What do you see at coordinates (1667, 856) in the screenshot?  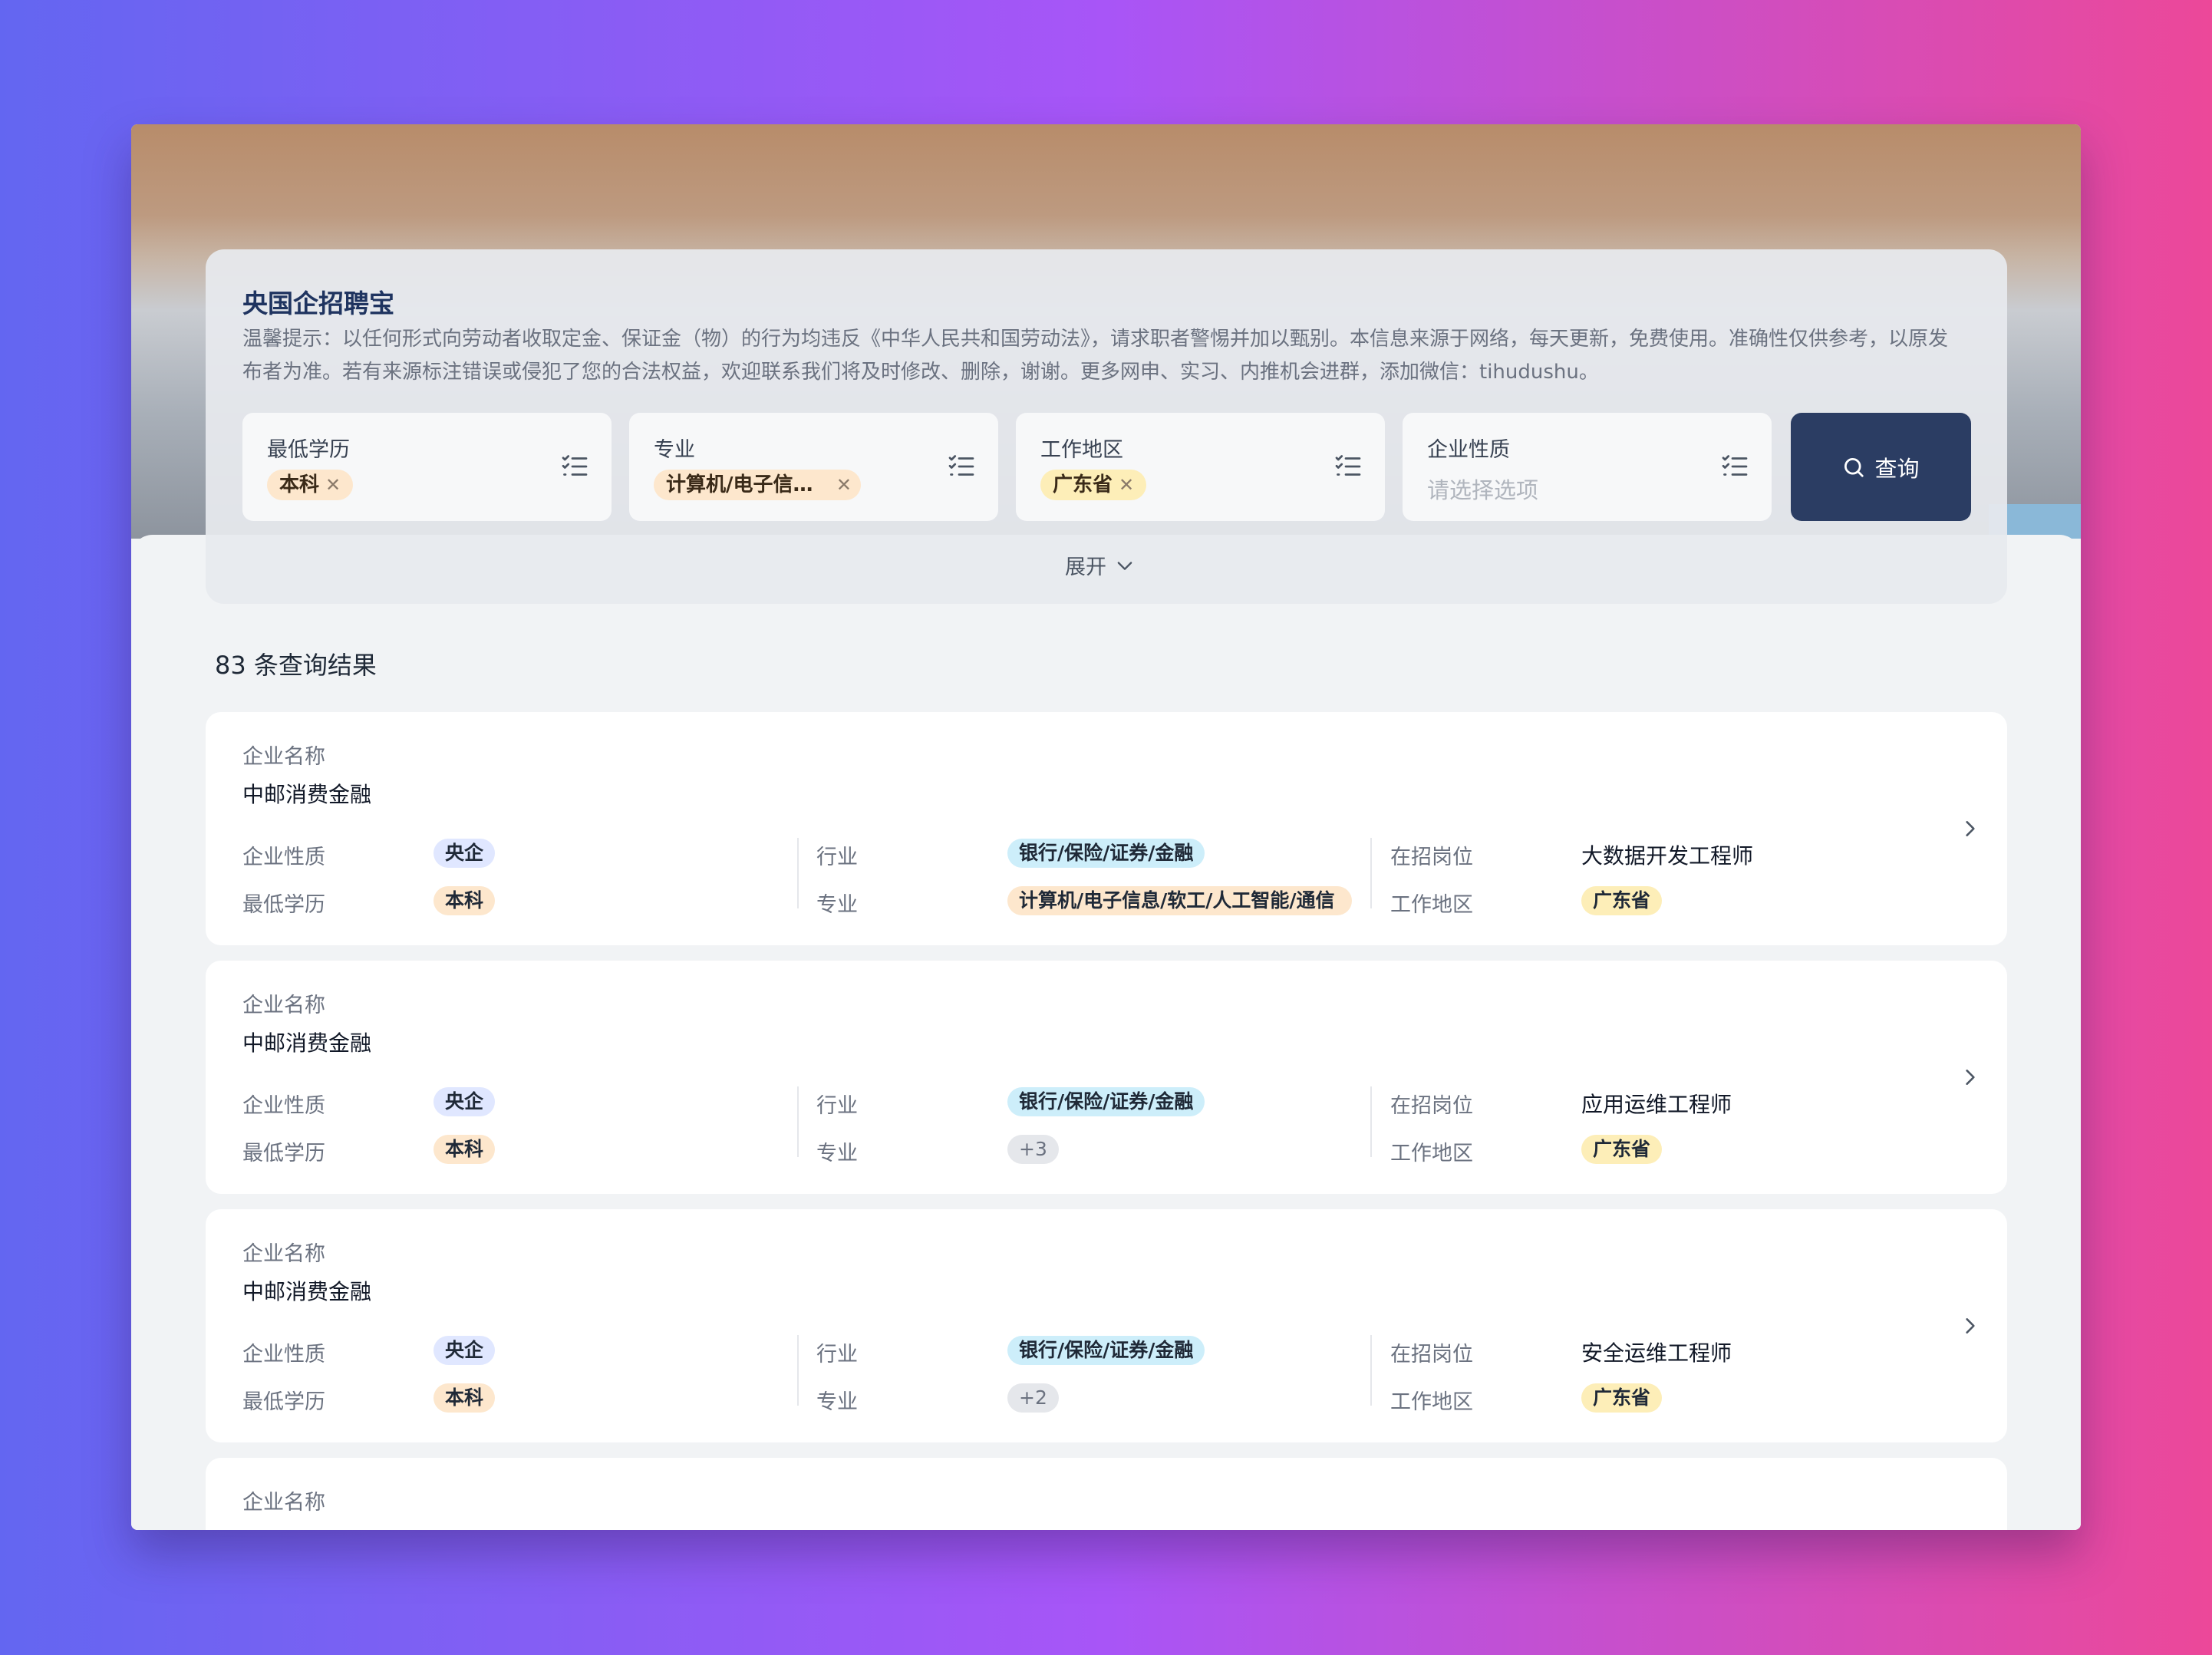 I see `position-value: 大数据开发工程师` at bounding box center [1667, 856].